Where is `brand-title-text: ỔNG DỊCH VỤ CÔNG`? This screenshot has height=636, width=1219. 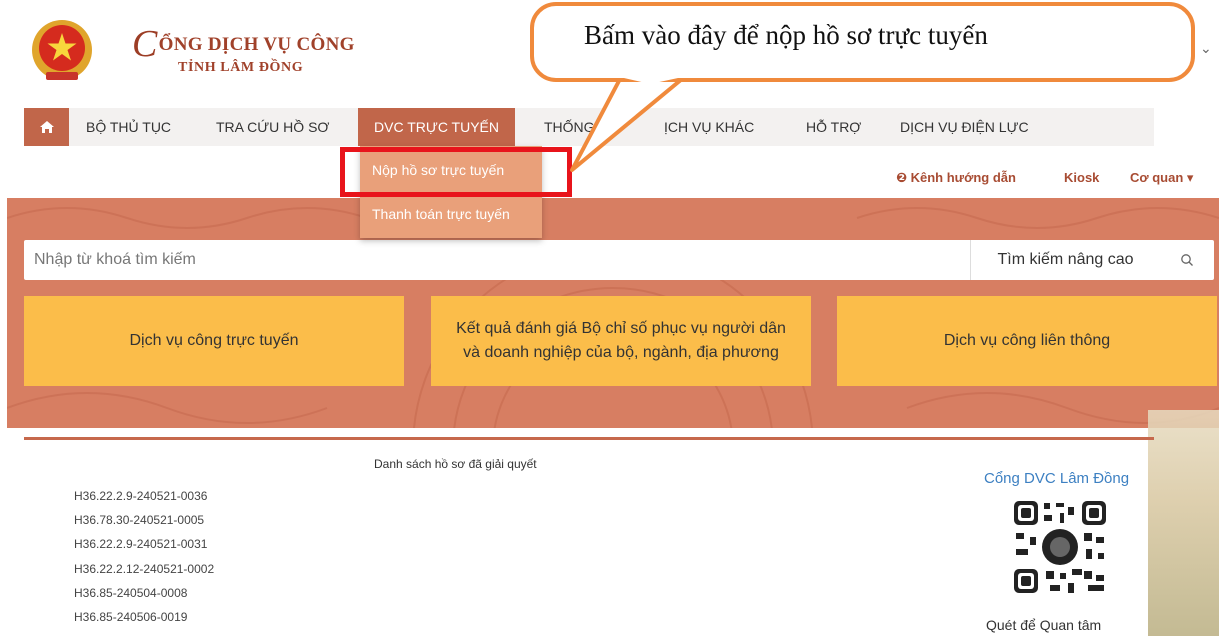
brand-title-text: ỔNG DỊCH VỤ CÔNG is located at coordinates (256, 44).